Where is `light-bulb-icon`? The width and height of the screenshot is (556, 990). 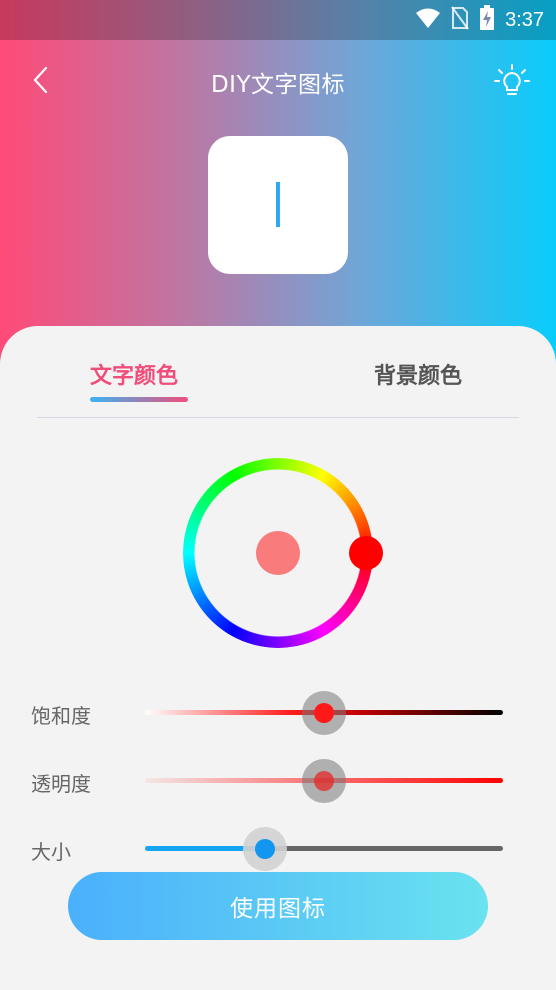
light-bulb-icon is located at coordinates (512, 79).